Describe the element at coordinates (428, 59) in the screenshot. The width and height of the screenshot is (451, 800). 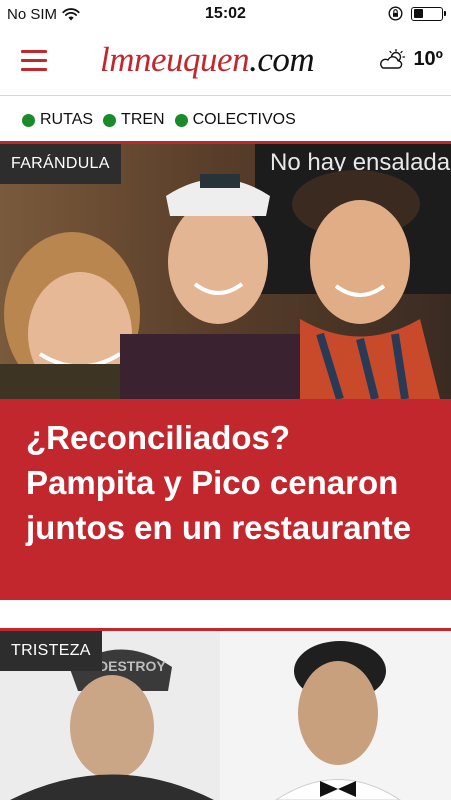
I see `temperature: 10º` at that location.